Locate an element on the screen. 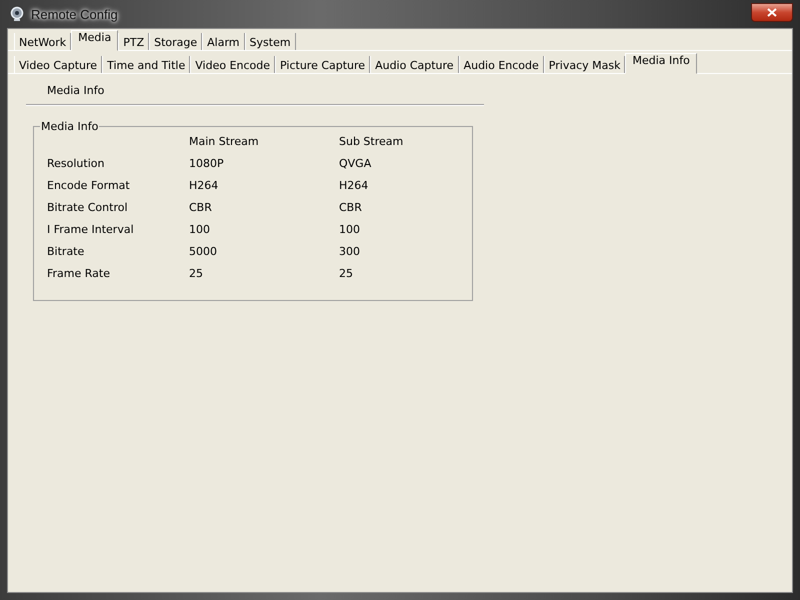 This screenshot has width=800, height=600. row-label: Bitrate Control is located at coordinates (88, 207).